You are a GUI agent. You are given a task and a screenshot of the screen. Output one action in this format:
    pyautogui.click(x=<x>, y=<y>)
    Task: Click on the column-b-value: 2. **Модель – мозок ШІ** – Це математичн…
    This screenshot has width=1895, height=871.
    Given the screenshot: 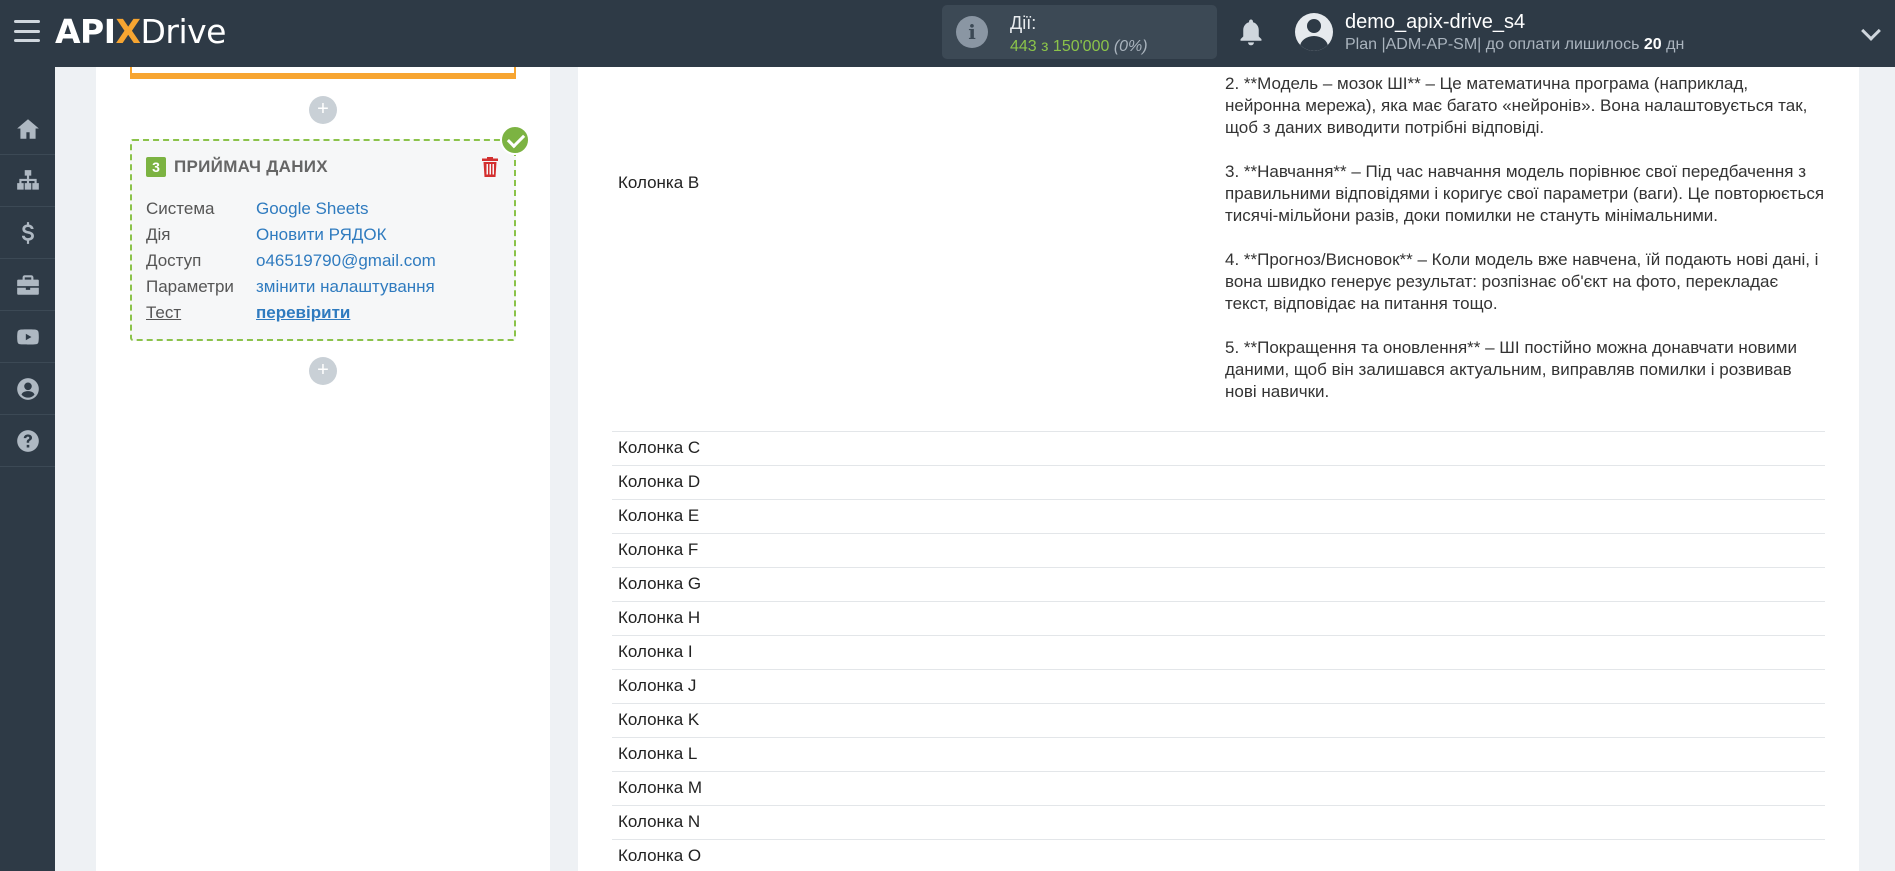 What is the action you would take?
    pyautogui.click(x=1525, y=249)
    